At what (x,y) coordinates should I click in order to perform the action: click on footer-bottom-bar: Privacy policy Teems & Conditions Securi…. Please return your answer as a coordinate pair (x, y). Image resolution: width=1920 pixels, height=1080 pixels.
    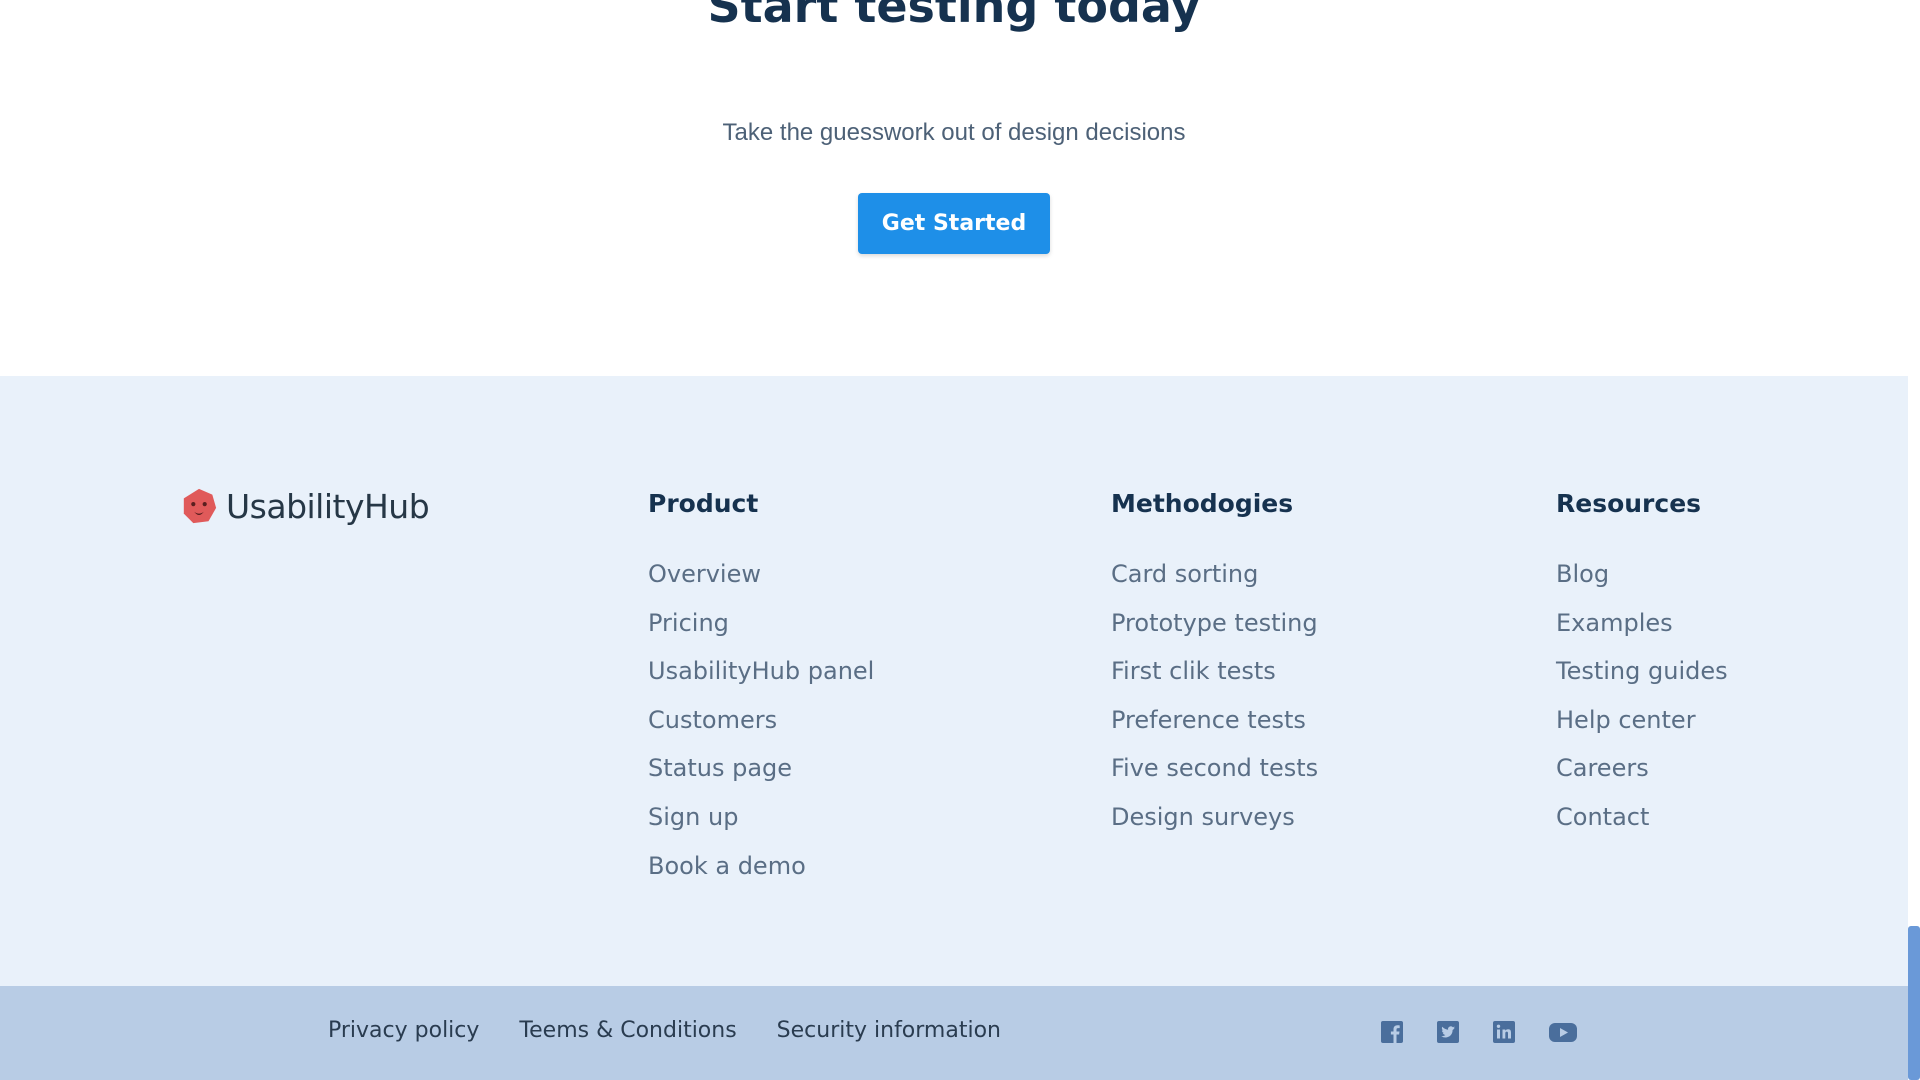
    Looking at the image, I should click on (954, 1033).